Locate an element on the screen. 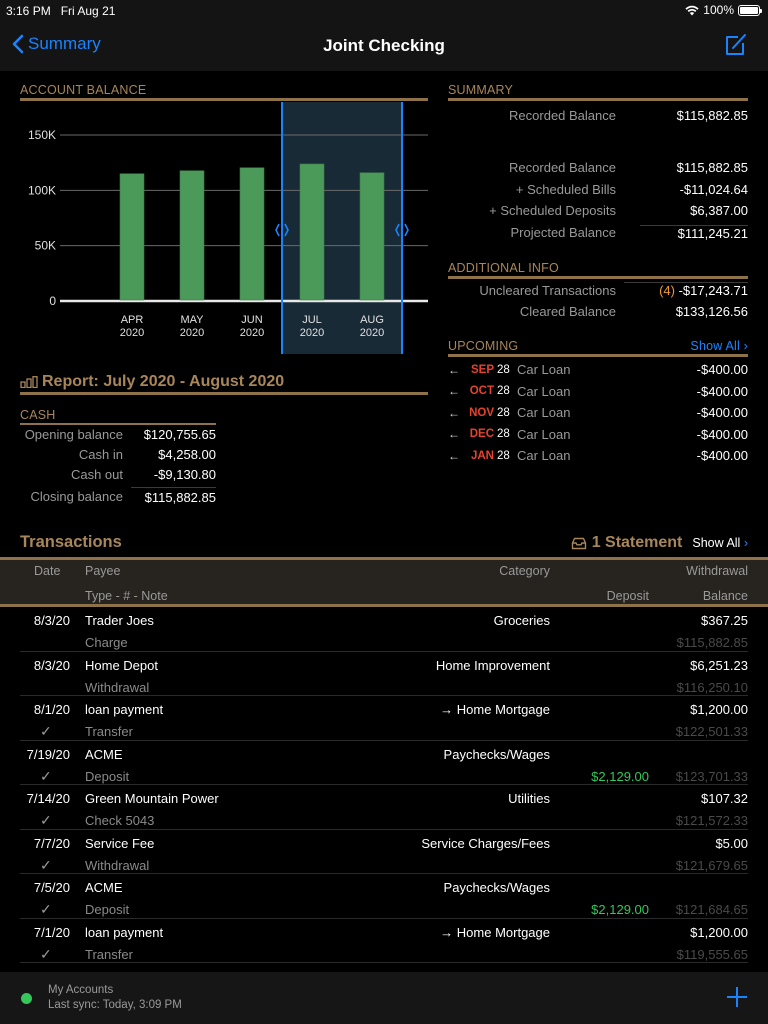 This screenshot has width=768, height=1024. tx-balance: $121,684.65 is located at coordinates (711, 909).